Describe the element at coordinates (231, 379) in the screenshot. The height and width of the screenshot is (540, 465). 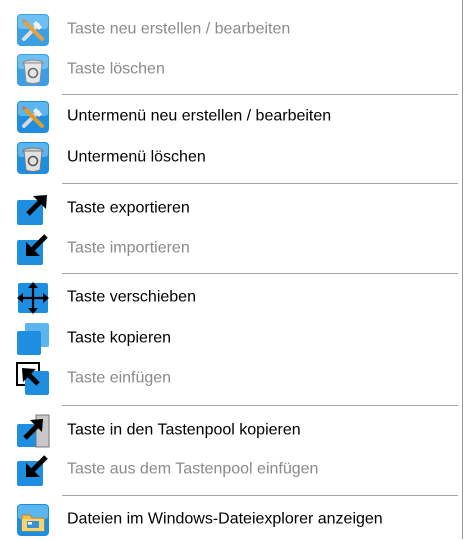
I see `menu-item-paste-key: Taste einfügen` at that location.